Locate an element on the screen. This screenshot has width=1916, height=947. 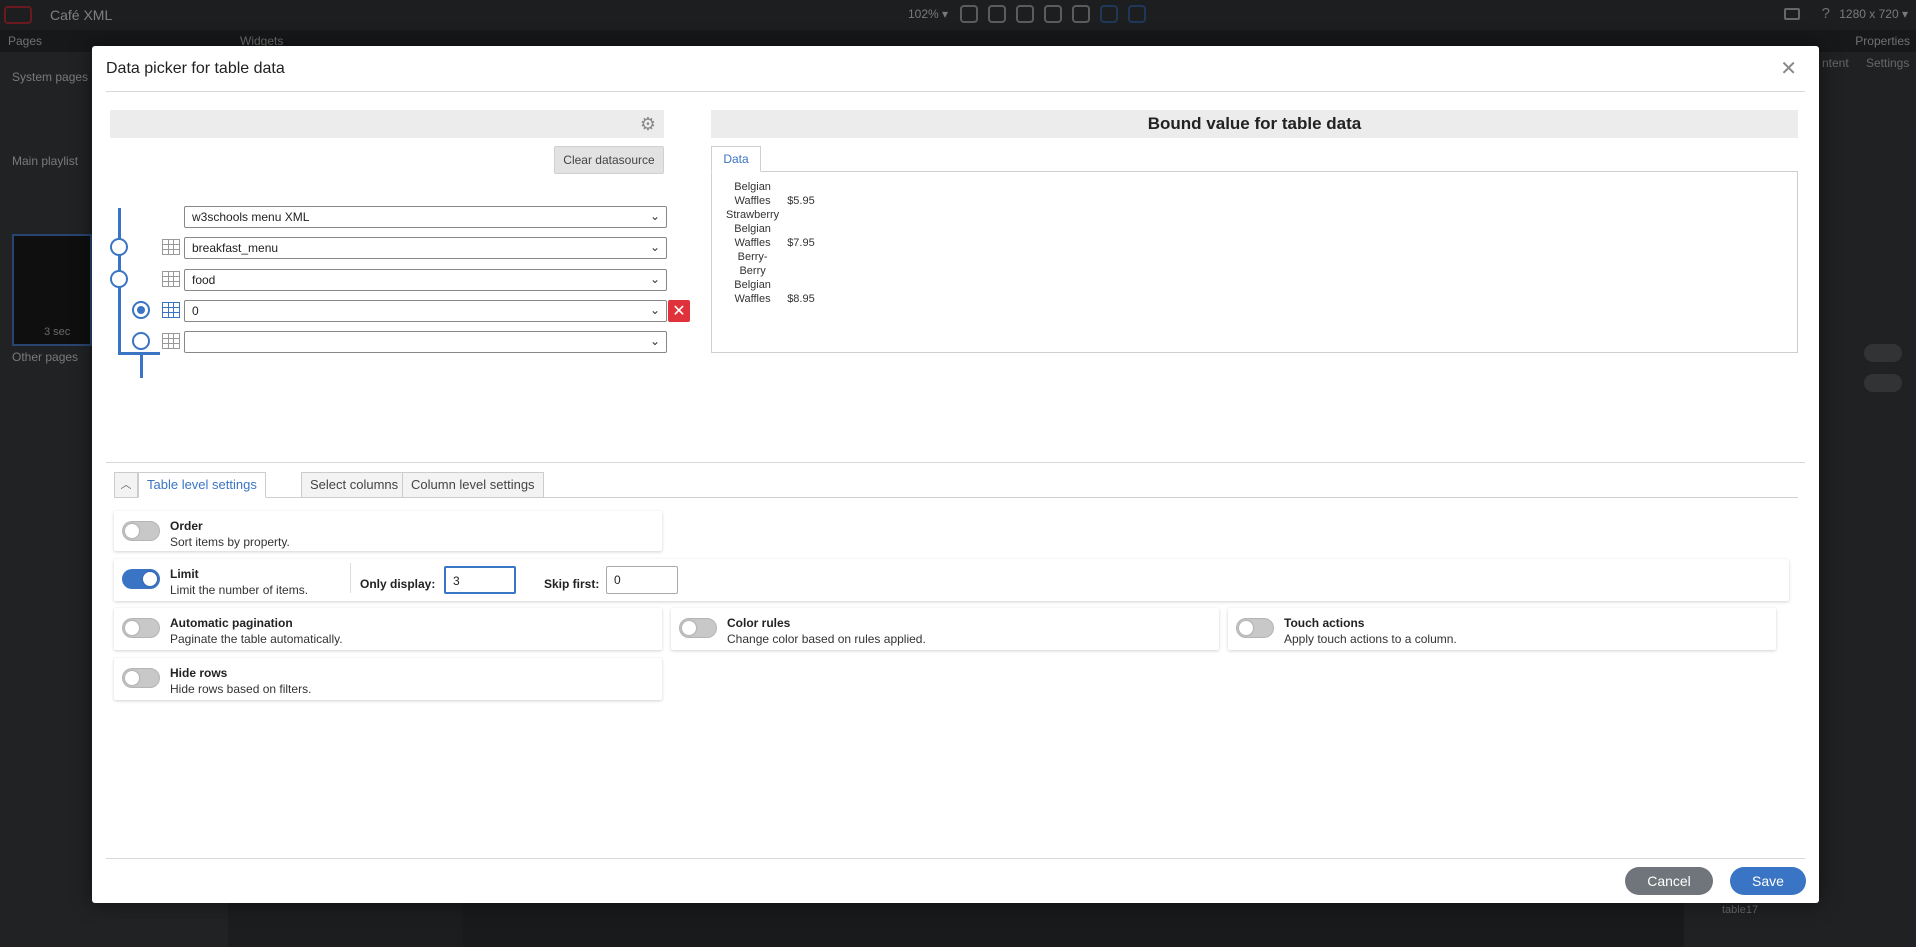
tab-table-level-settings: Table level settings is located at coordinates (202, 485).